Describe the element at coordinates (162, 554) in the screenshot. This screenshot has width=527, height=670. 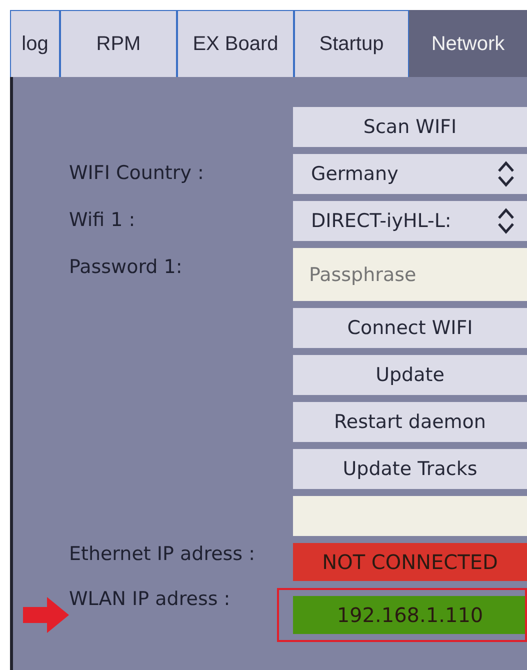
I see `field-label: Ethernet IP adress :` at that location.